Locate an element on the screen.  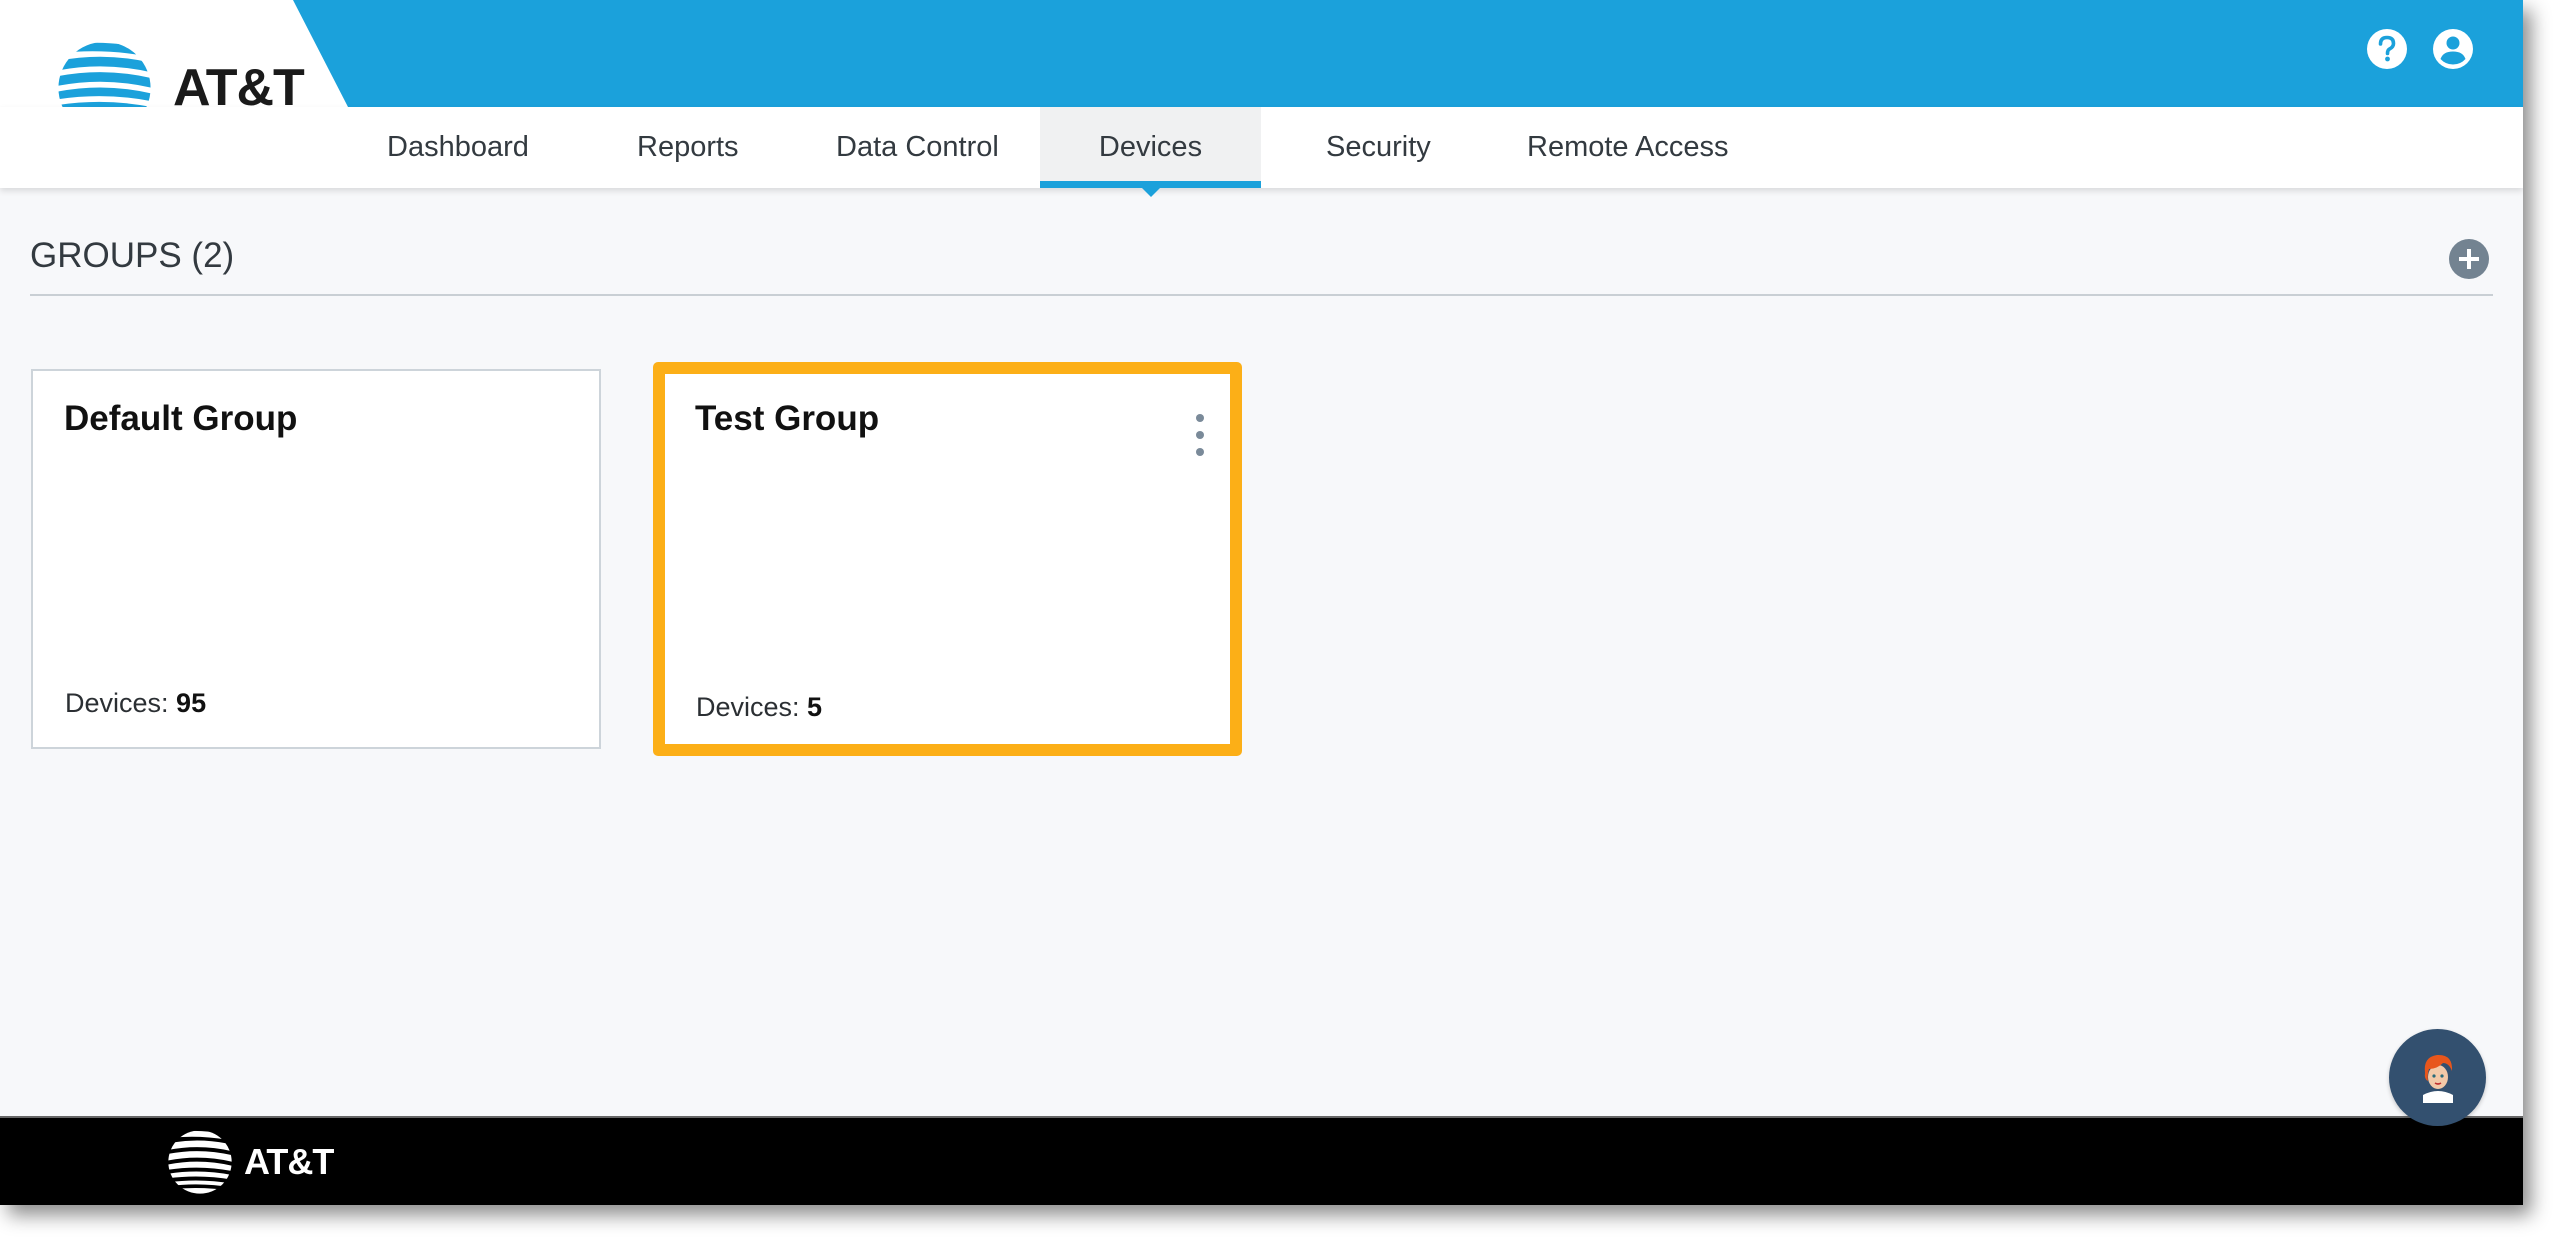
group-name: Default Group is located at coordinates (181, 418).